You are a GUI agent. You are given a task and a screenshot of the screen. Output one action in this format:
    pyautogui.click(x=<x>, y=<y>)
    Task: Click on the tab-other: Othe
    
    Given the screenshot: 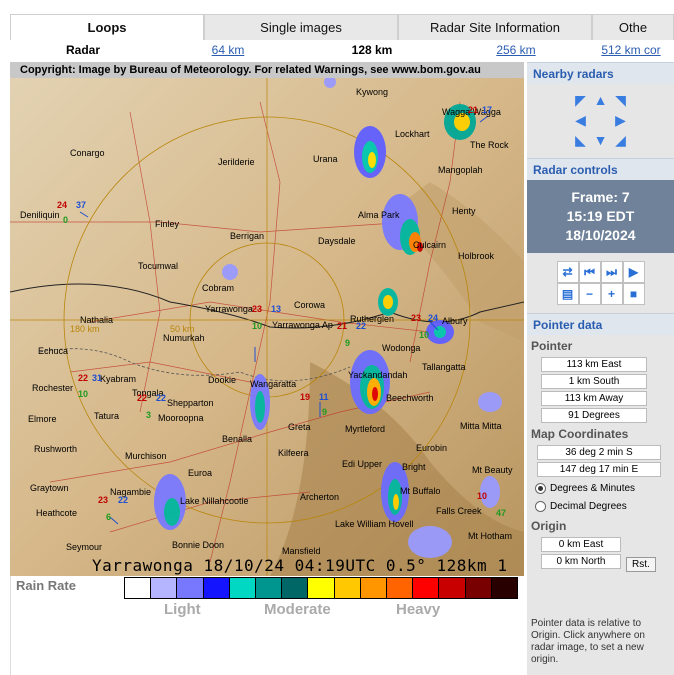 What is the action you would take?
    pyautogui.click(x=633, y=27)
    